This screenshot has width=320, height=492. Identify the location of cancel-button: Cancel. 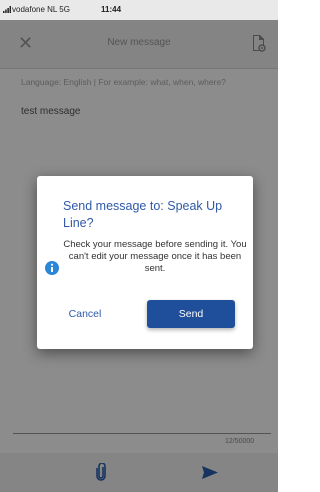
(85, 314).